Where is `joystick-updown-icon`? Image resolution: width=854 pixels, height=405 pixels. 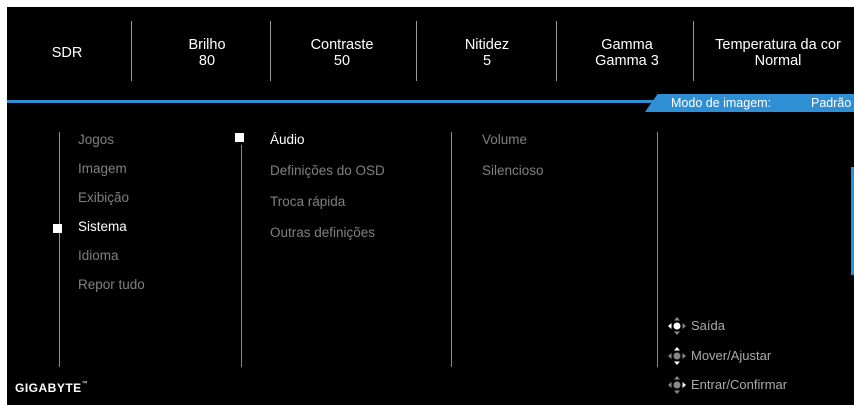
joystick-updown-icon is located at coordinates (677, 356).